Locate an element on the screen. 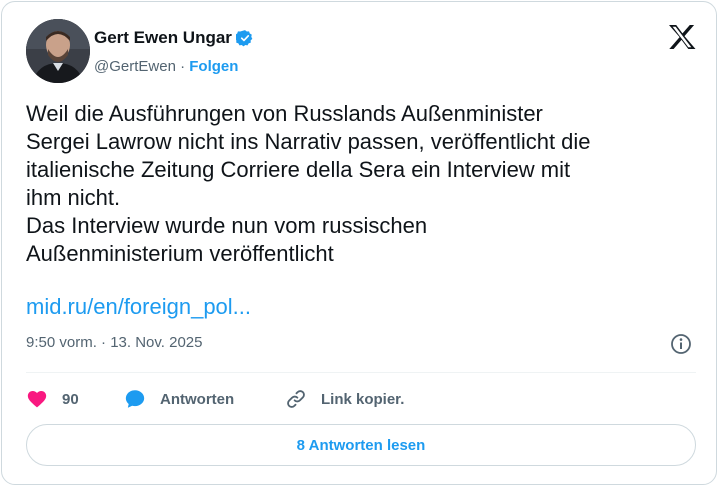 This screenshot has height=488, width=720. link-icon is located at coordinates (296, 399).